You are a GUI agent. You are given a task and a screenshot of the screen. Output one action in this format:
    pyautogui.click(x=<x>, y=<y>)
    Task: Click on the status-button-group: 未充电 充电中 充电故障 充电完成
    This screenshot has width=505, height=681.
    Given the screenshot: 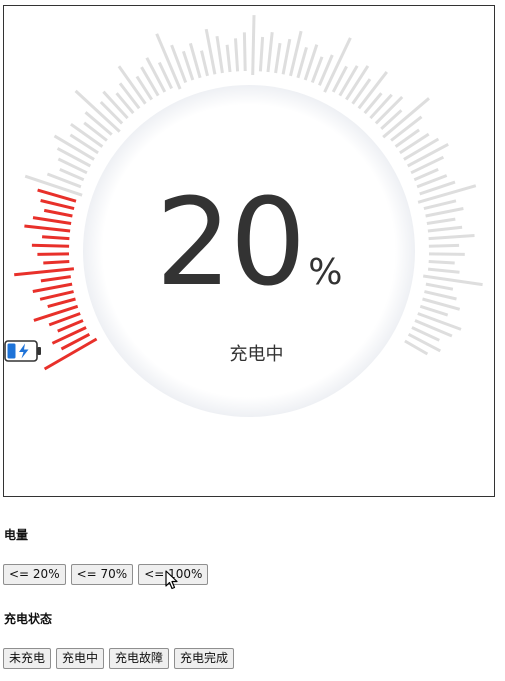 What is the action you would take?
    pyautogui.click(x=119, y=658)
    